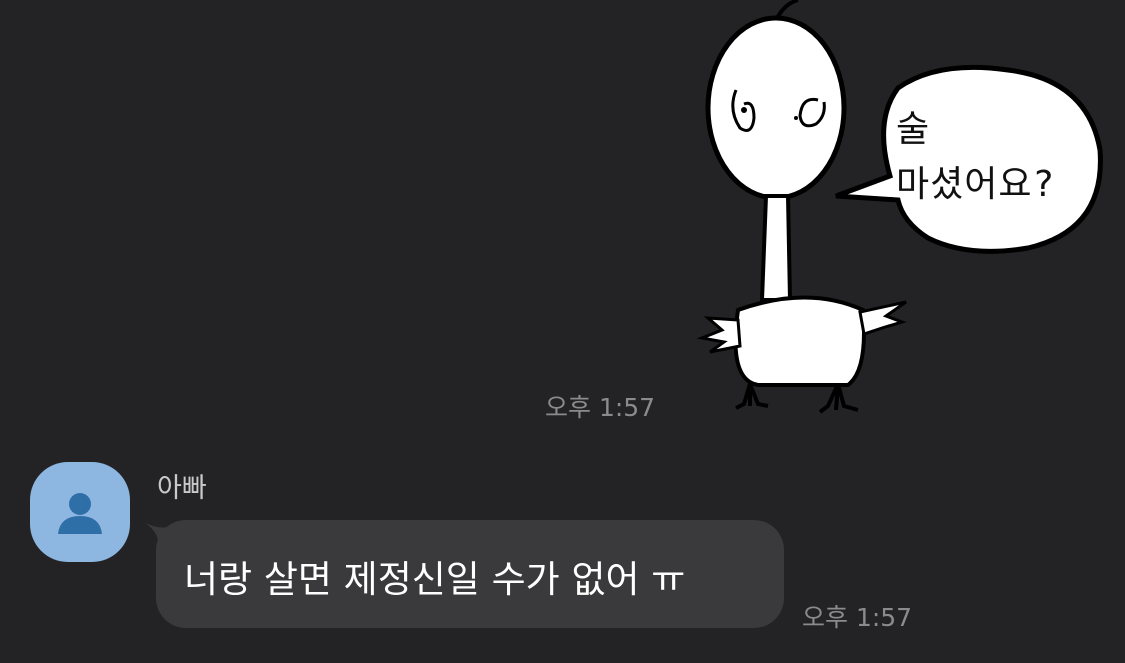 This screenshot has height=663, width=1125. Describe the element at coordinates (600, 407) in the screenshot. I see `outgoing-timestamp: 오후 1:57` at that location.